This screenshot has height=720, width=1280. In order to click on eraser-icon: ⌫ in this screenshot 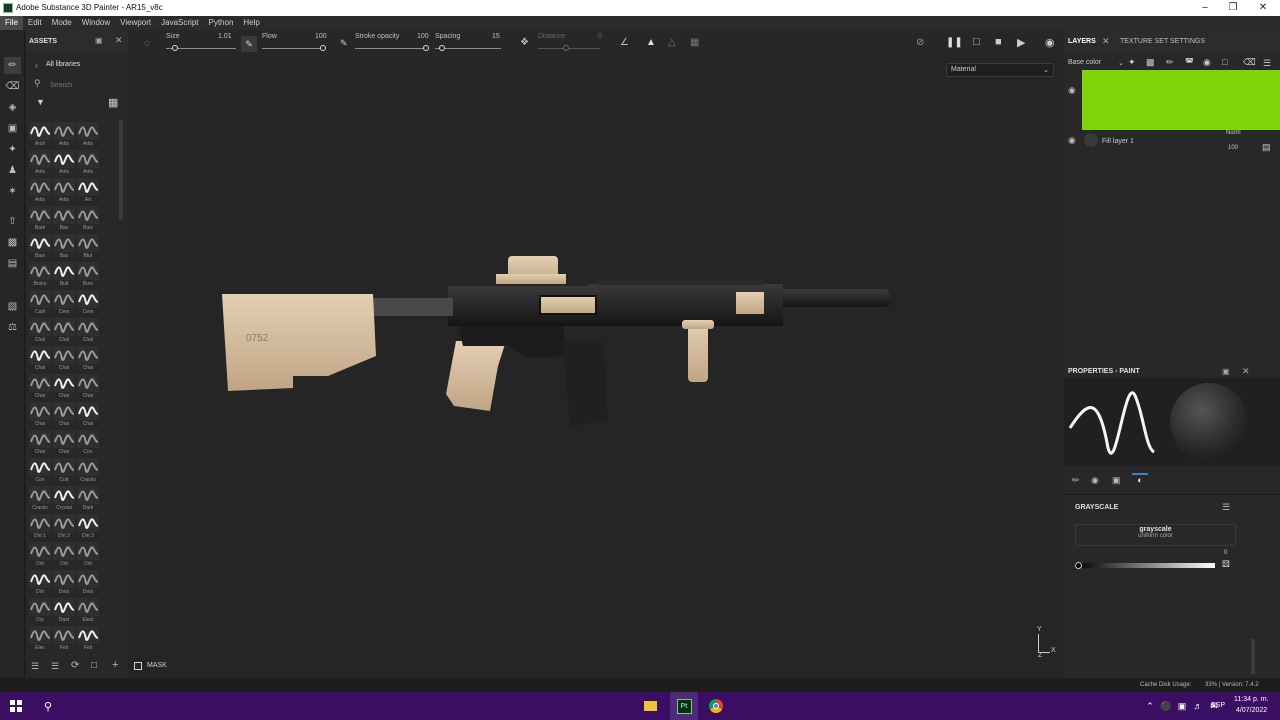, I will do `click(12, 86)`.